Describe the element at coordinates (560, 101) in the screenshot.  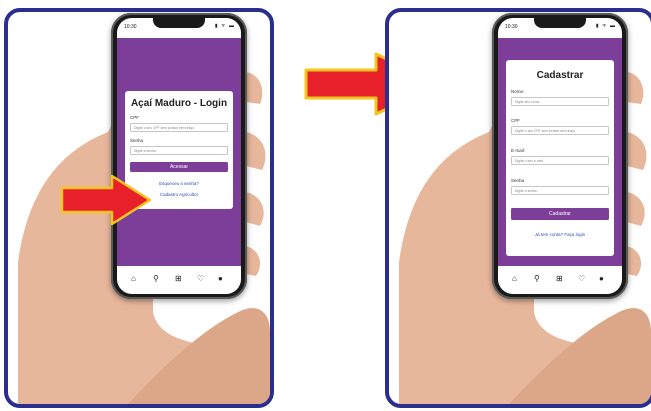
I see `nome-input: Digite seu nome` at that location.